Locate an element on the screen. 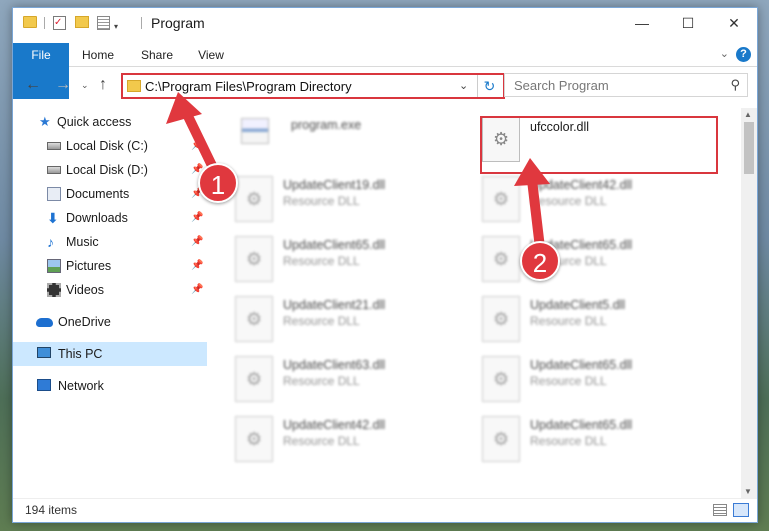  title-bar: ✓ ▾ Program — ☐ ✕ is located at coordinates (385, 23).